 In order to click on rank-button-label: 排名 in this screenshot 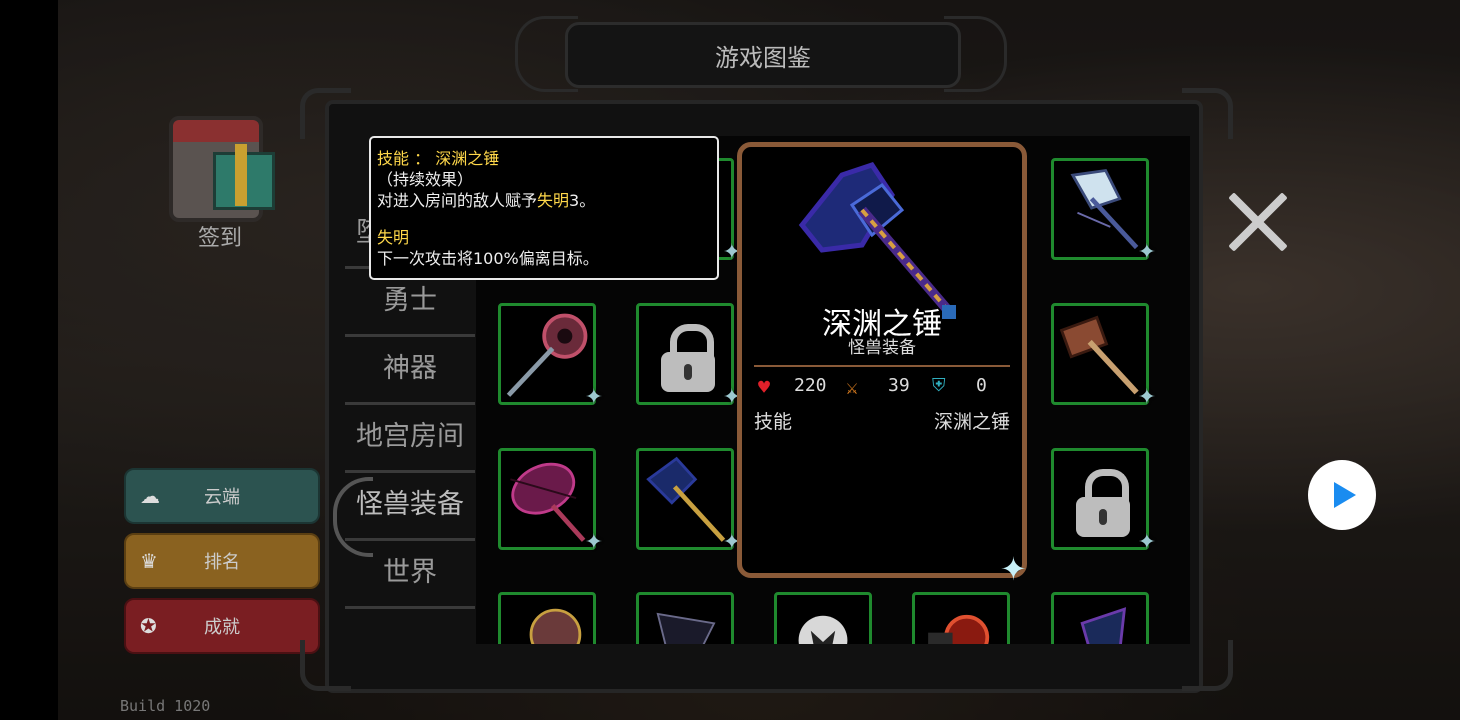, I will do `click(222, 562)`.